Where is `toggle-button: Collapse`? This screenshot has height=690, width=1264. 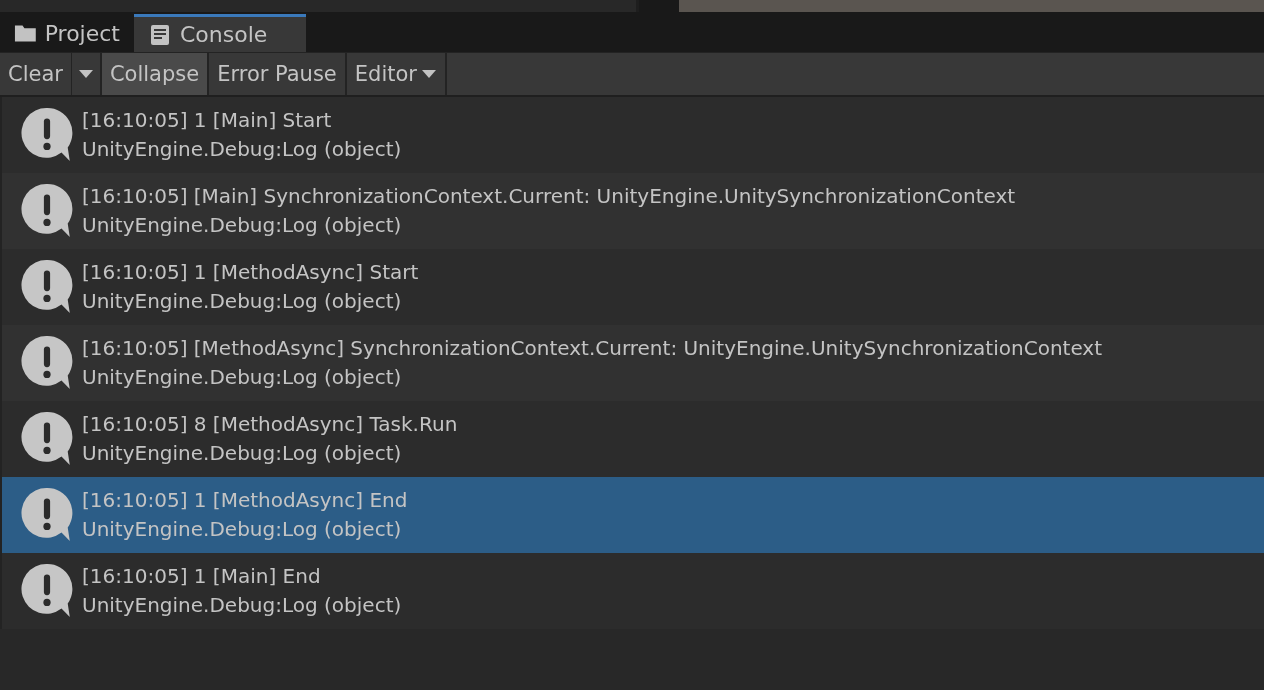
toggle-button: Collapse is located at coordinates (155, 74).